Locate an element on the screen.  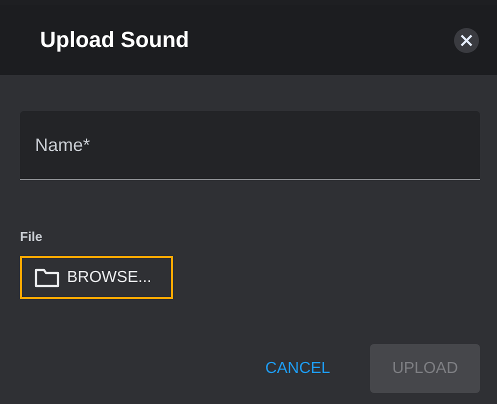
folder-icon is located at coordinates (47, 278).